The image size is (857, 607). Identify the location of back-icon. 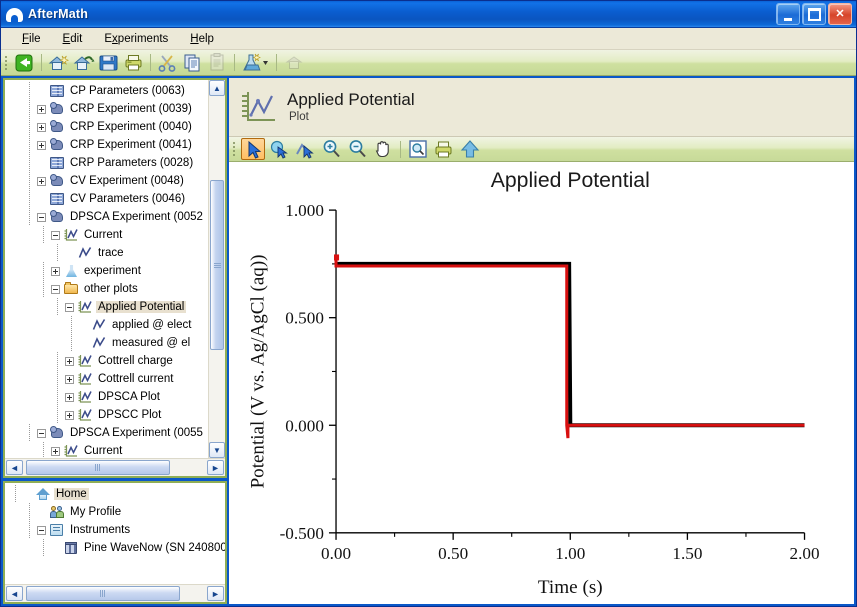
(24, 62).